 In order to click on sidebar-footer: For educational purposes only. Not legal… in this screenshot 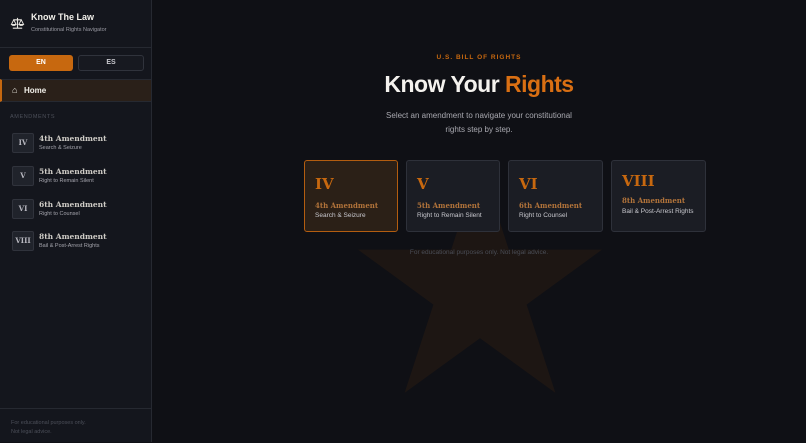, I will do `click(75, 425)`.